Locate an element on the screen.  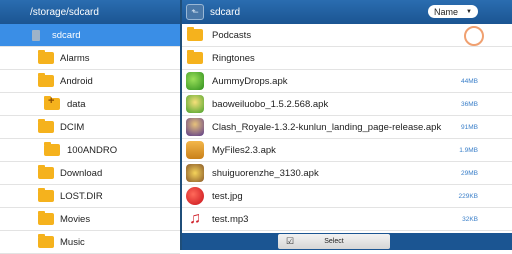
tree-item-label: DCIM is located at coordinates (72, 127).